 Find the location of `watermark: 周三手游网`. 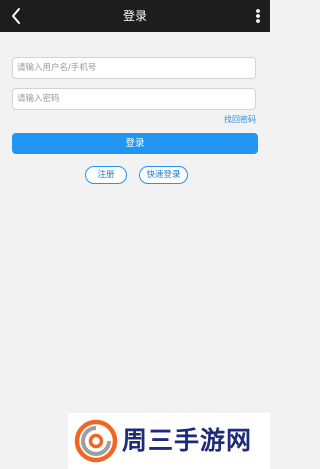

watermark: 周三手游网 is located at coordinates (169, 441).